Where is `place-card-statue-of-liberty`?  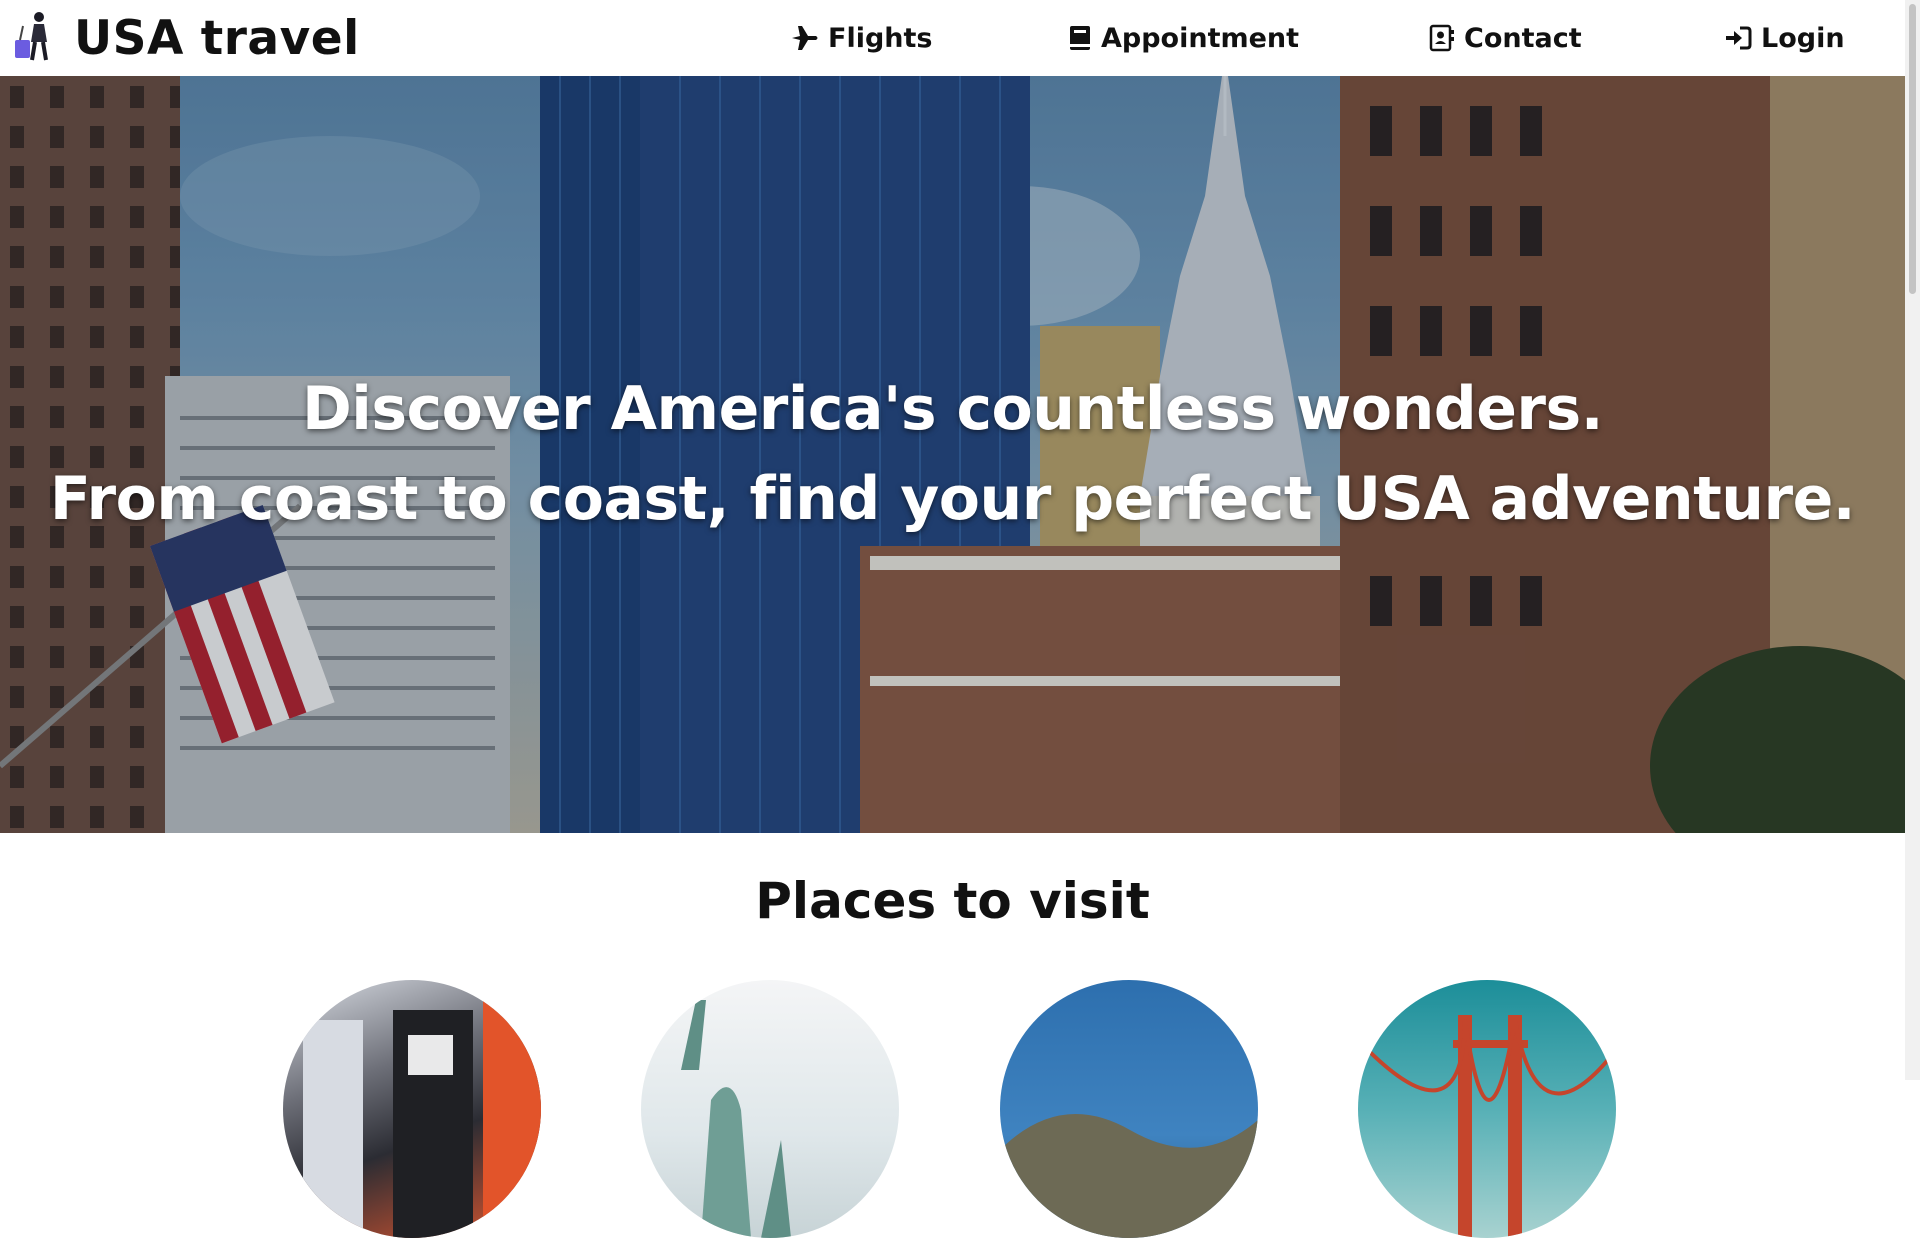 place-card-statue-of-liberty is located at coordinates (770, 1109).